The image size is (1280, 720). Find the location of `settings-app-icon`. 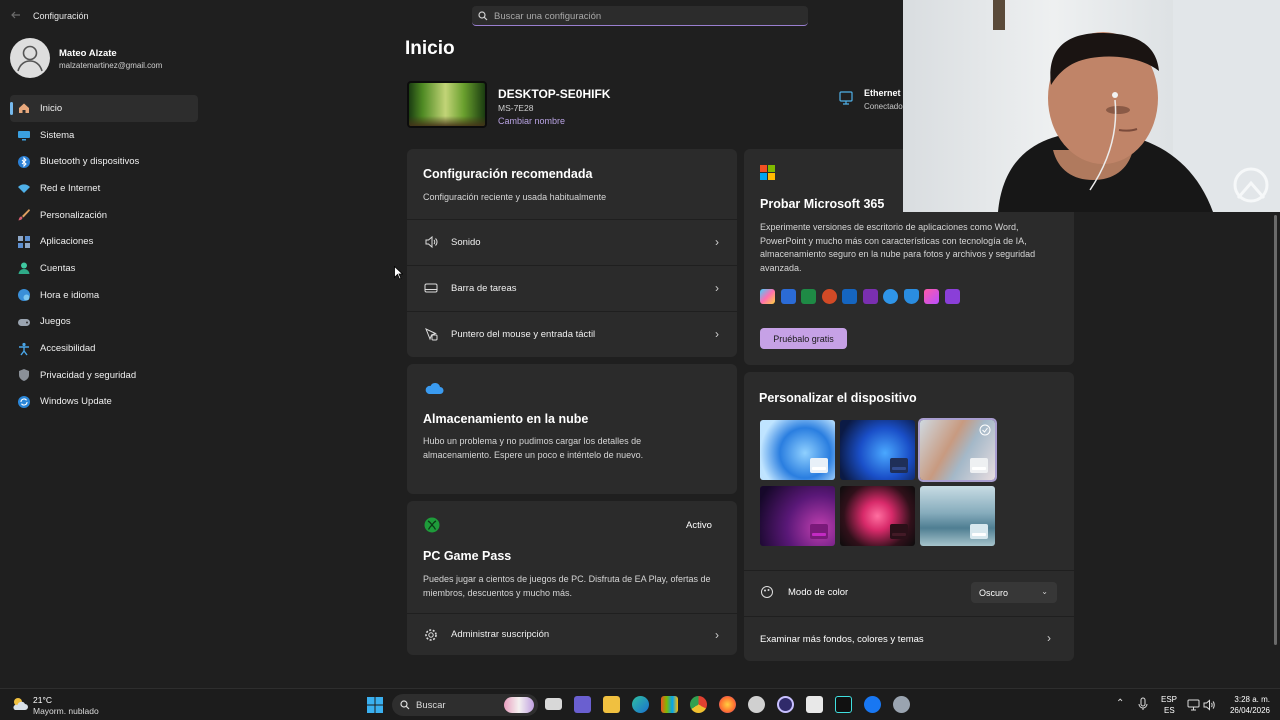

settings-app-icon is located at coordinates (901, 704).